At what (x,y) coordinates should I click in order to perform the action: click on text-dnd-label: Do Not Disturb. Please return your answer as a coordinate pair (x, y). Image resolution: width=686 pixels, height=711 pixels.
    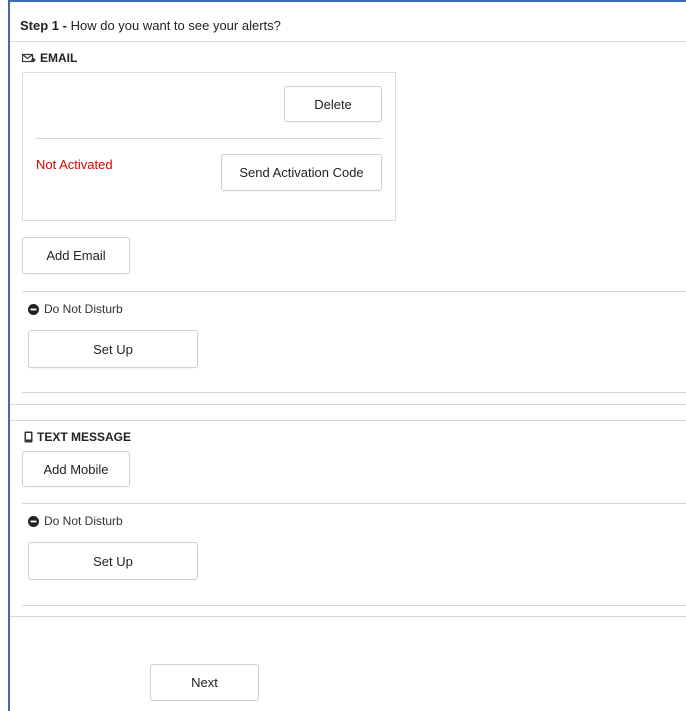
    Looking at the image, I should click on (75, 521).